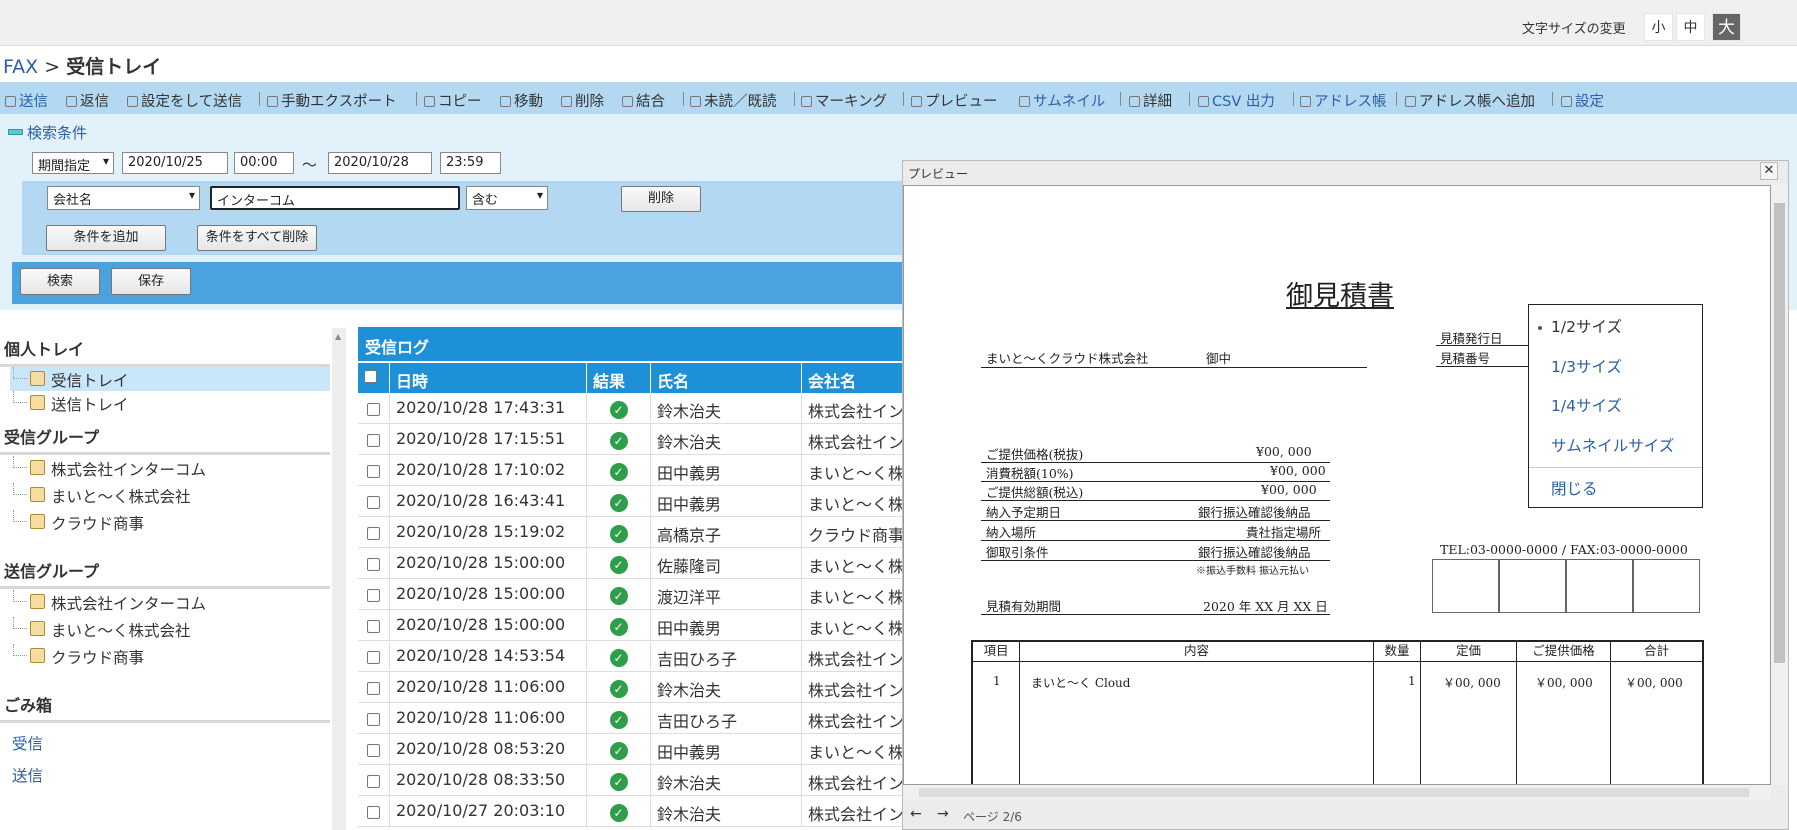 Image resolution: width=1797 pixels, height=830 pixels. I want to click on column-datetime: 日時, so click(488, 378).